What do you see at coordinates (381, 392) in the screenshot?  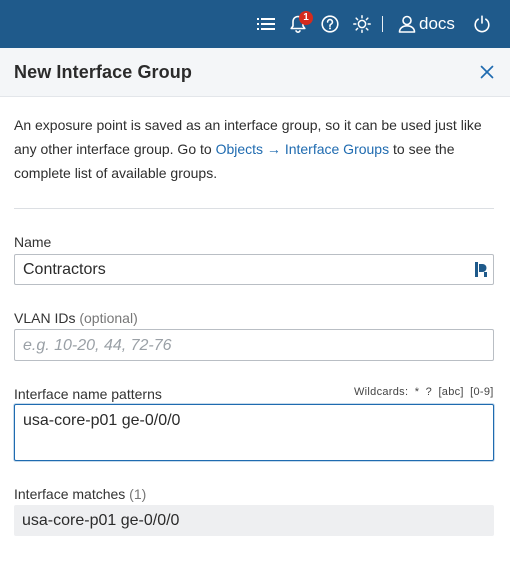 I see `wildcards-label: Wildcards:` at bounding box center [381, 392].